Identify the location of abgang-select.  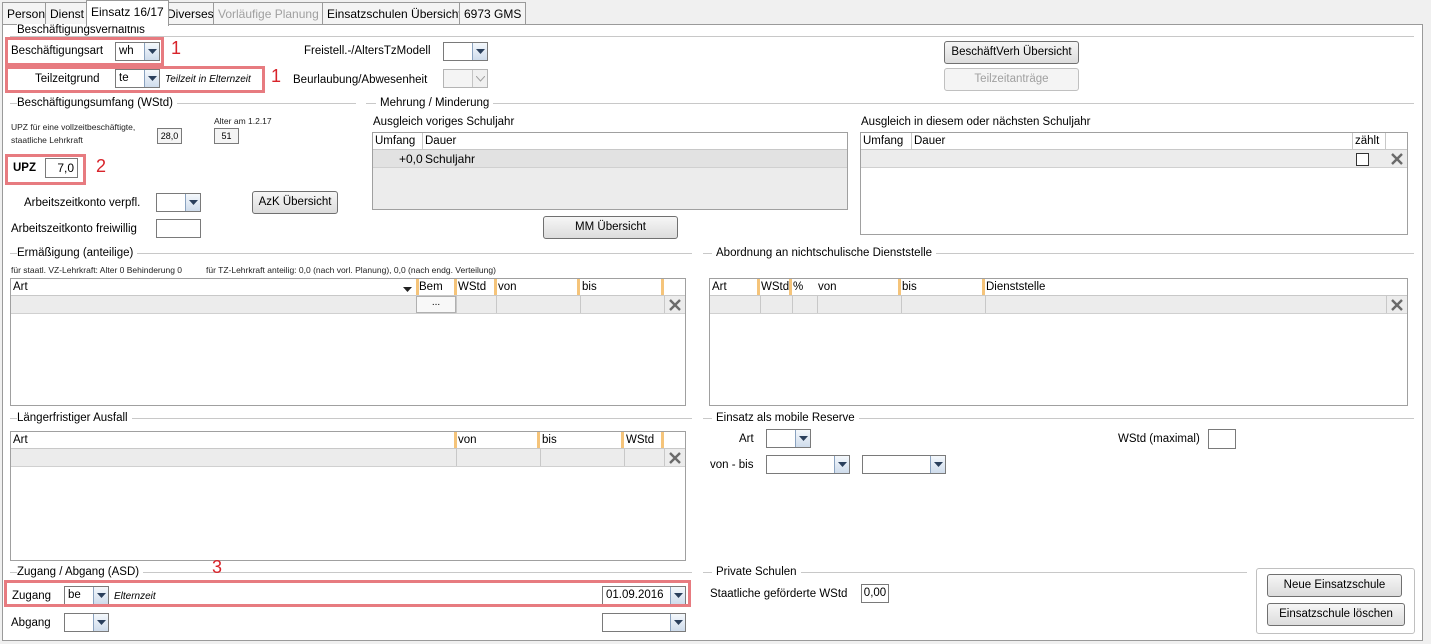
(86, 622).